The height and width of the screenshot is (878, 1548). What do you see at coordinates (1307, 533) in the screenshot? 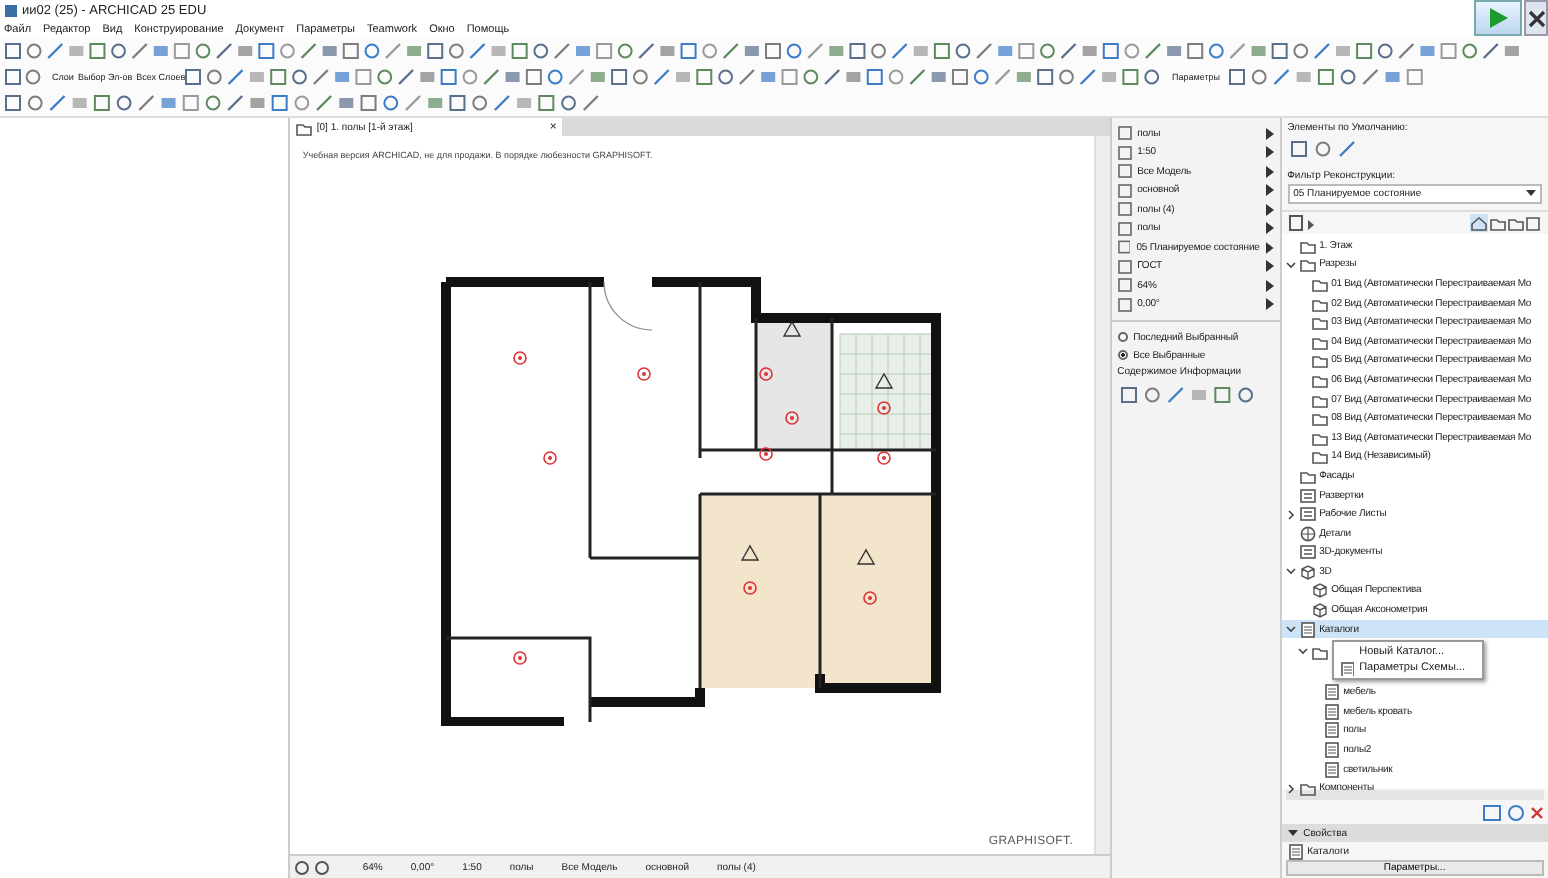
I see `globe-icon` at bounding box center [1307, 533].